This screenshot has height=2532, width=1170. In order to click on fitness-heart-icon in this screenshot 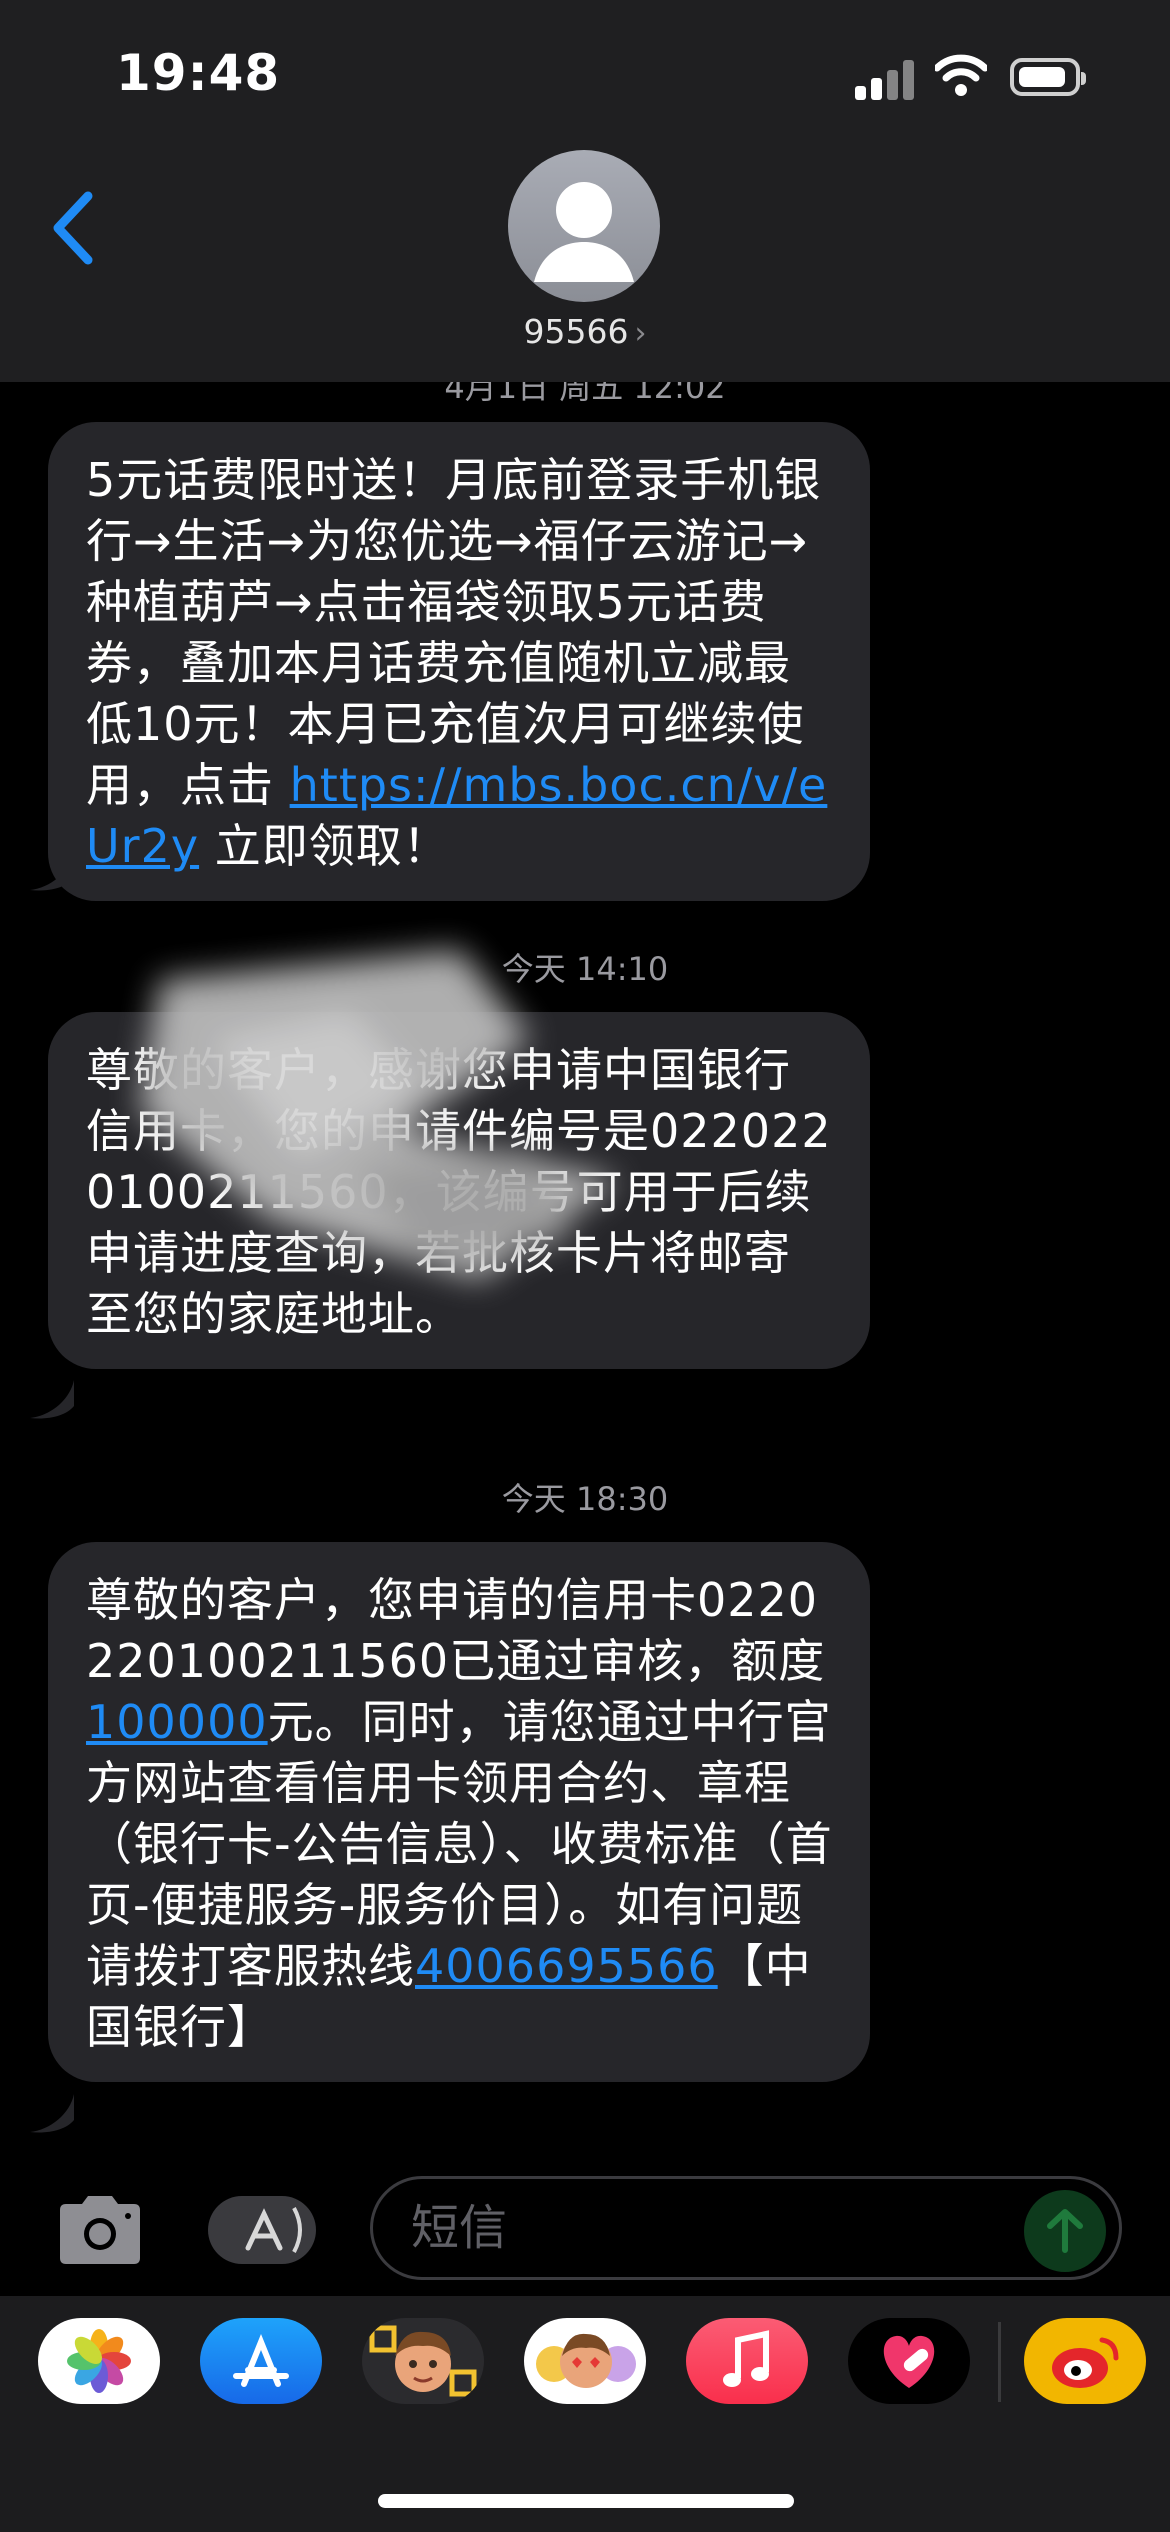, I will do `click(909, 2361)`.